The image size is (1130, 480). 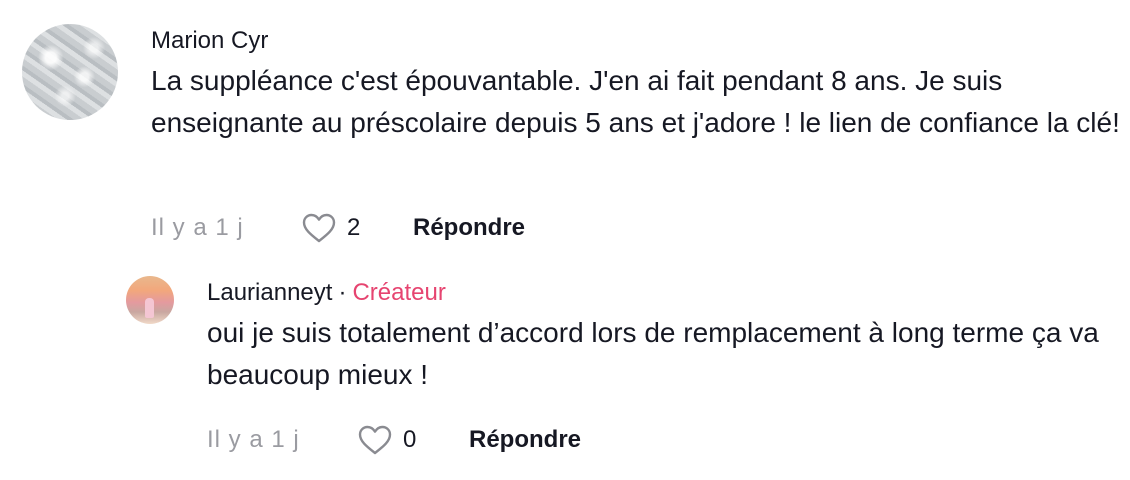 I want to click on comment-timestamp: Il y a 1 j, so click(x=197, y=227).